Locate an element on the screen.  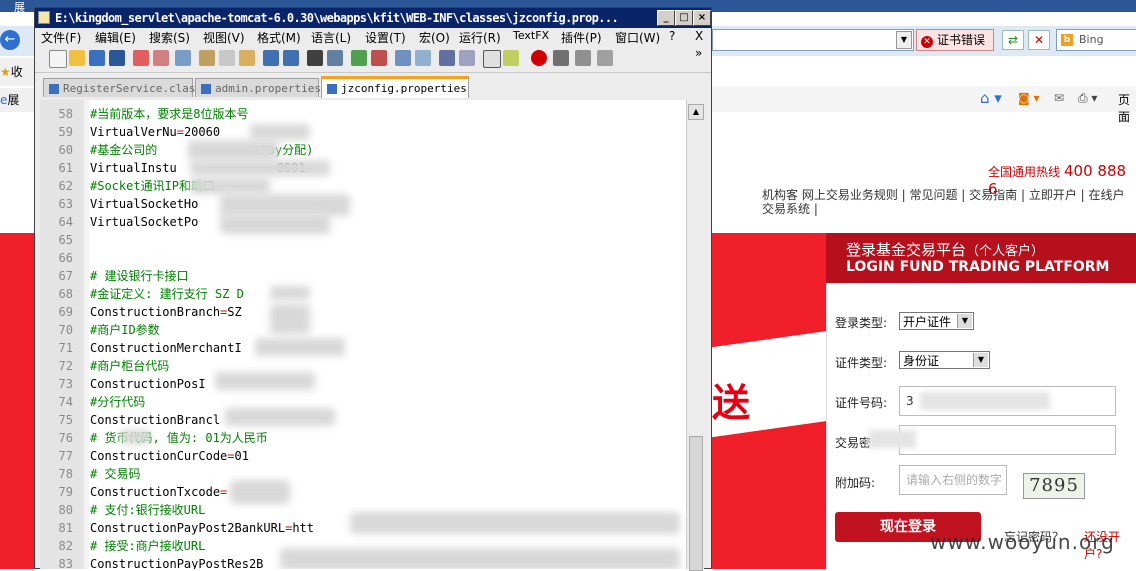
address-bar is located at coordinates (813, 40).